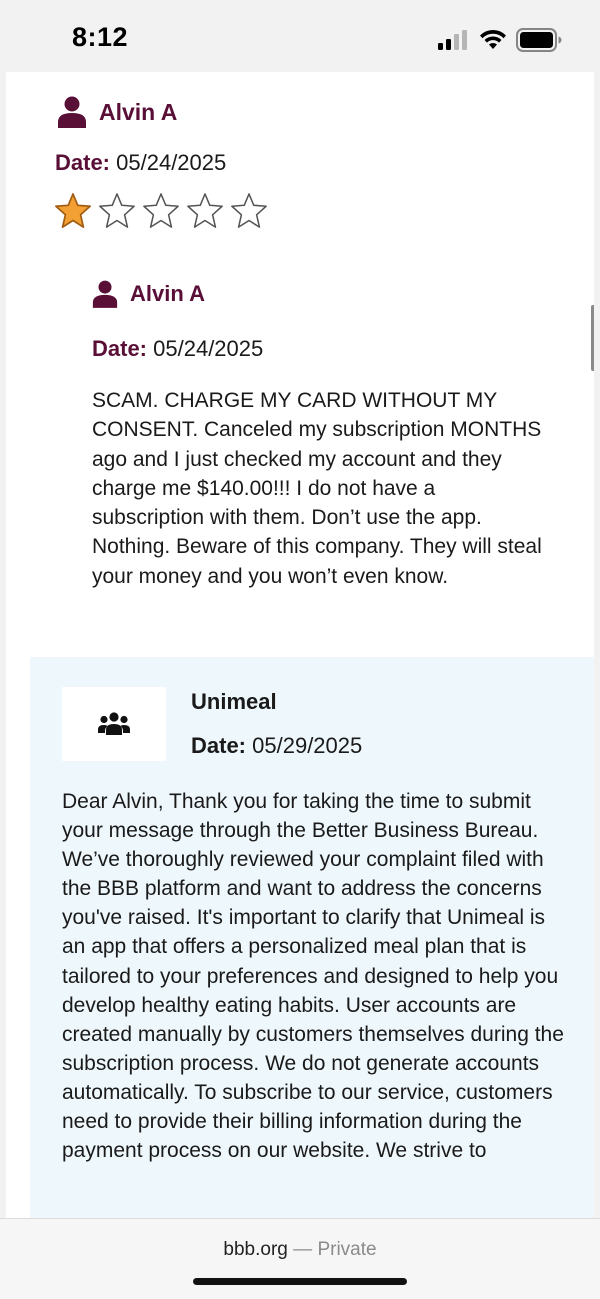 Image resolution: width=600 pixels, height=1299 pixels. Describe the element at coordinates (234, 701) in the screenshot. I see `business-name: Unimeal` at that location.